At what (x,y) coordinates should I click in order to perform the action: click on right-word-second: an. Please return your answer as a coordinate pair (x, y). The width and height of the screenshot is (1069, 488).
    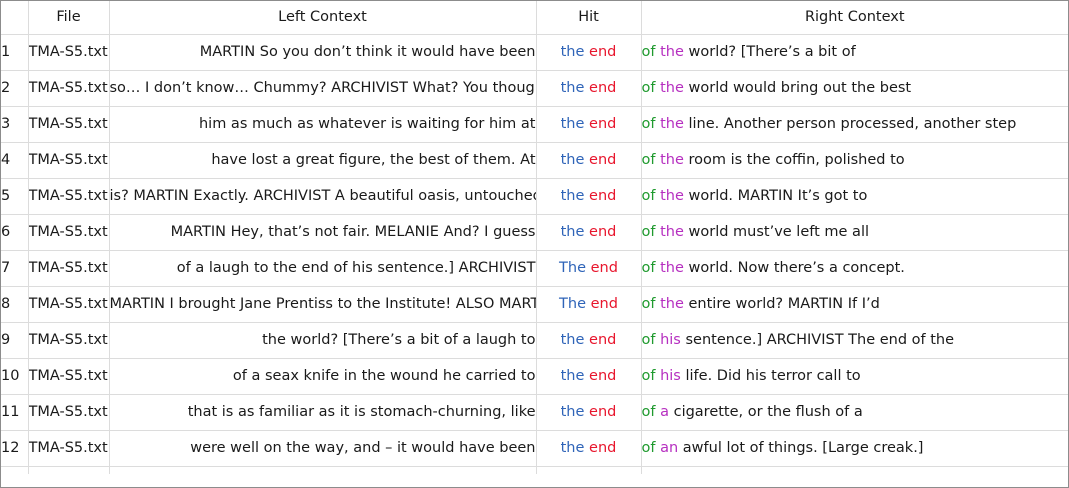
    Looking at the image, I should click on (669, 448).